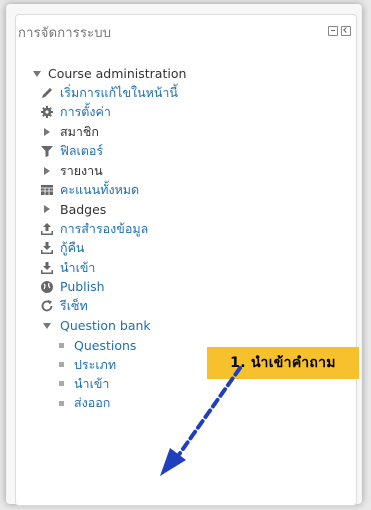 Image resolution: width=371 pixels, height=510 pixels. What do you see at coordinates (180, 228) in the screenshot?
I see `tree-item-item-8: การสำรองข้อมูล` at bounding box center [180, 228].